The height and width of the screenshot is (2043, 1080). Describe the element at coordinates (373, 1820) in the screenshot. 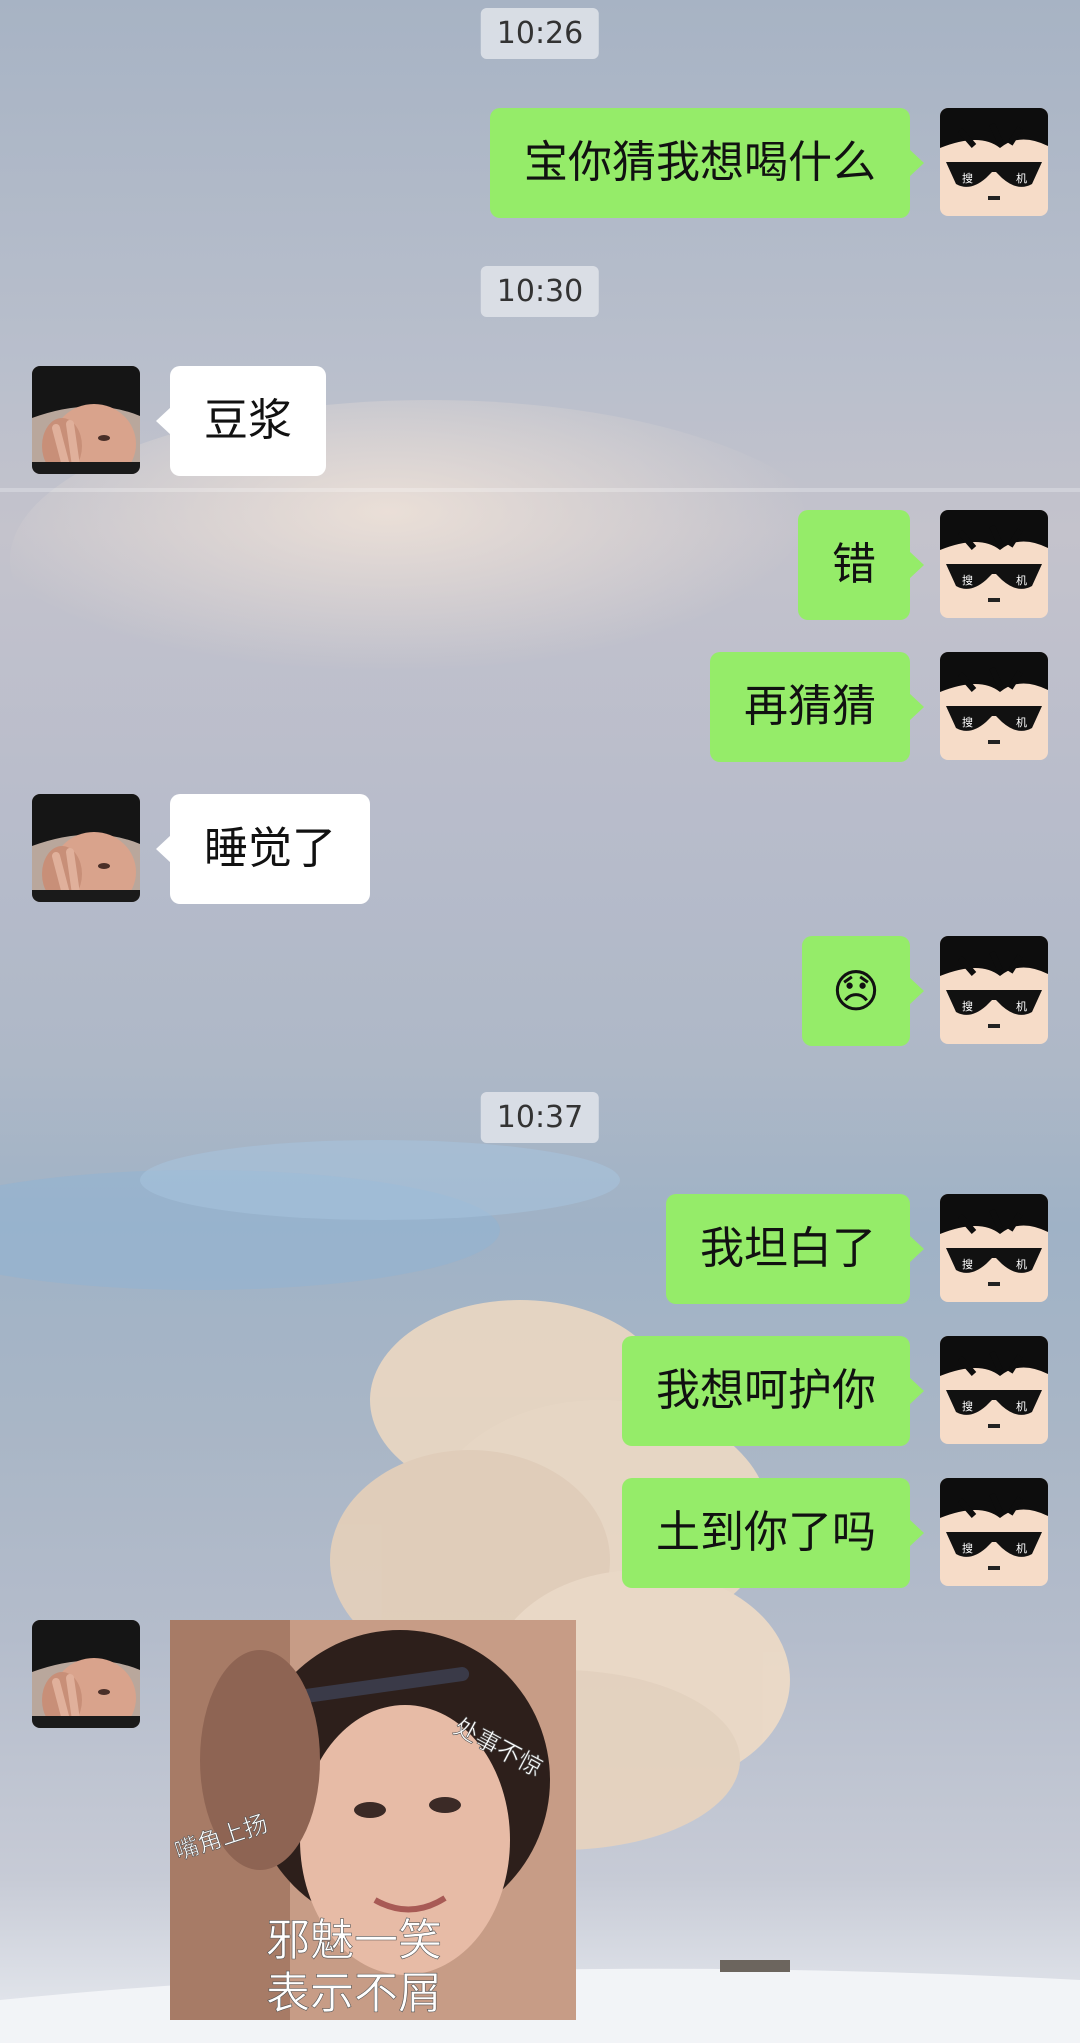

I see `meme-sticker-image: 处事不惊 嘴角上扬 邪魅一笑 表示不屑` at that location.